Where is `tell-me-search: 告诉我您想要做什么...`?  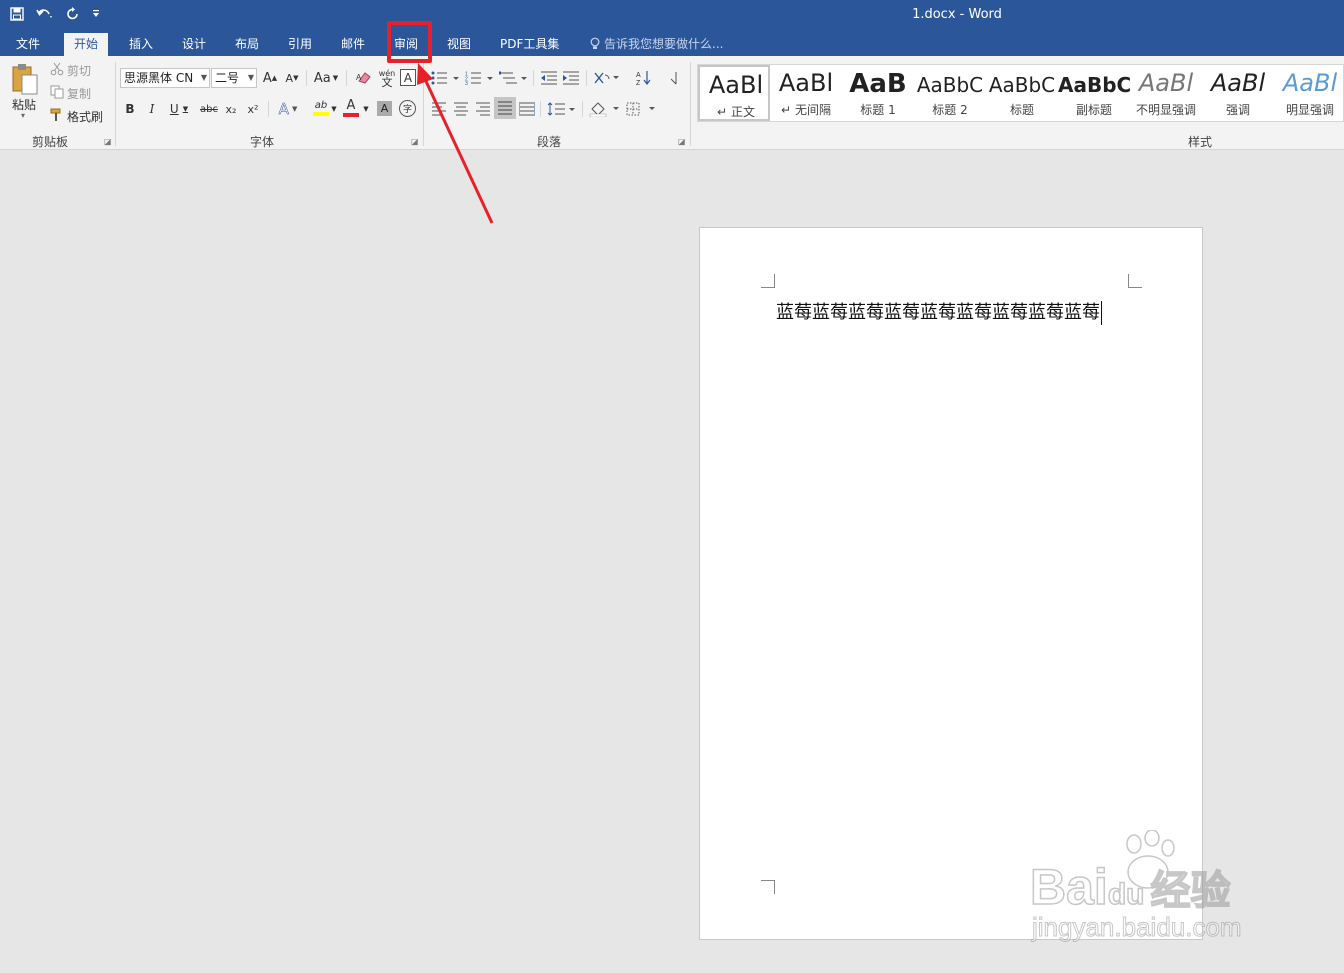
tell-me-search: 告诉我您想要做什么... is located at coordinates (656, 44).